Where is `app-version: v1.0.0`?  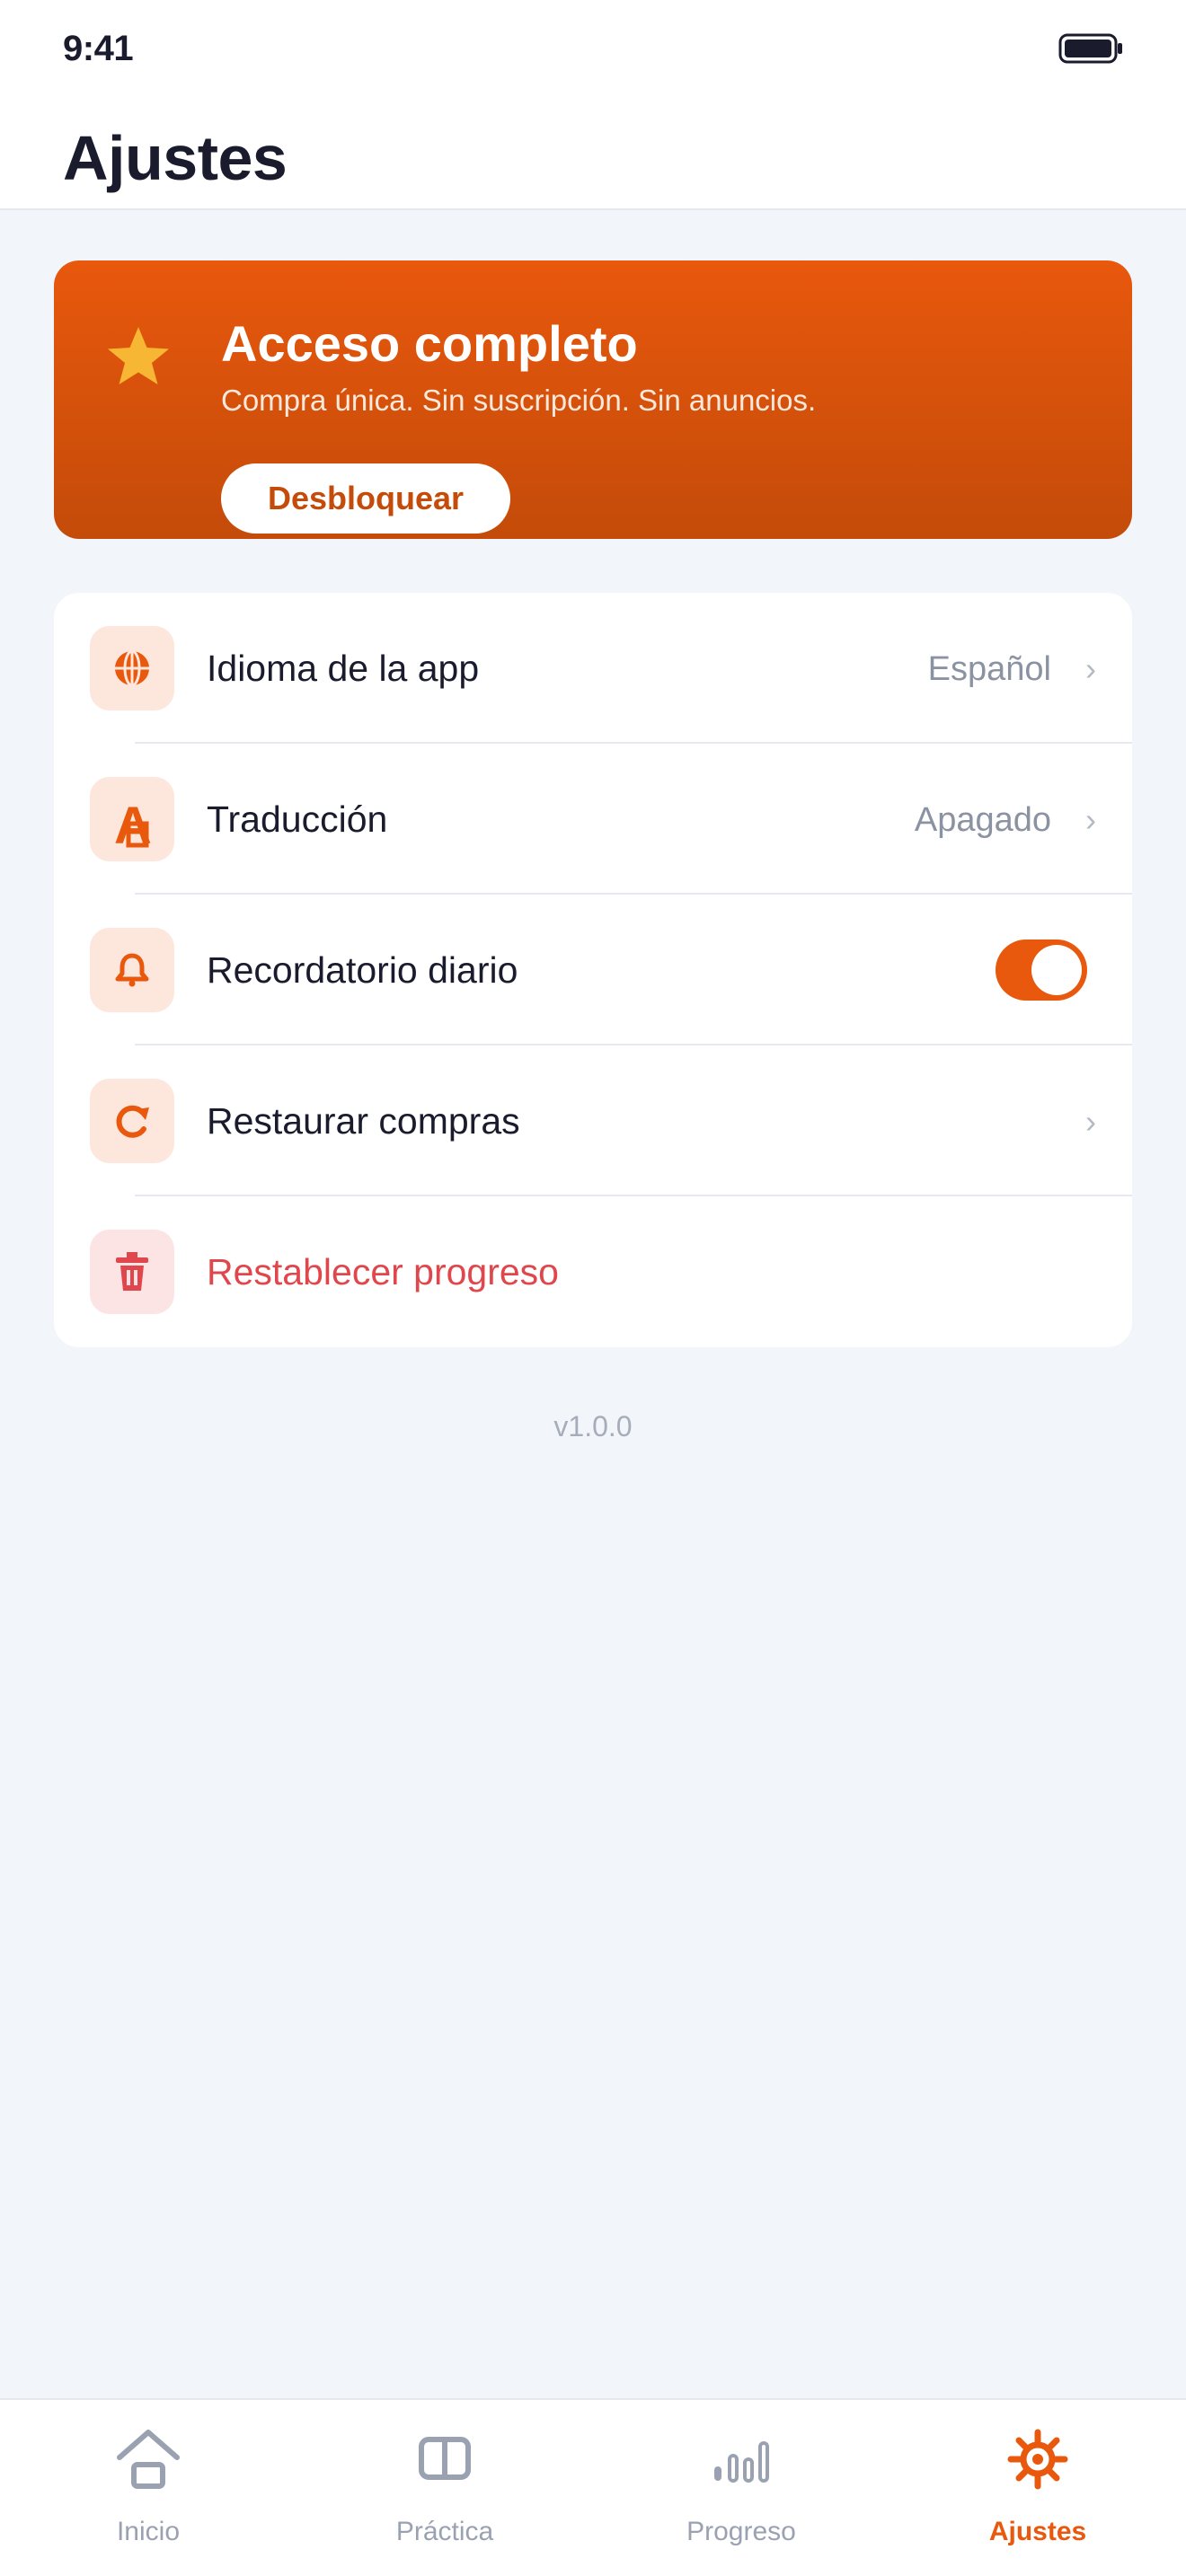
app-version: v1.0.0 is located at coordinates (593, 1426).